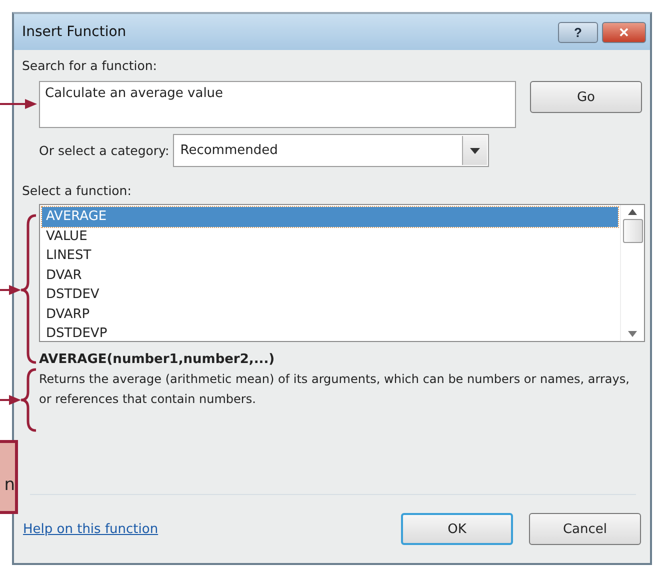 The height and width of the screenshot is (570, 664). What do you see at coordinates (203, 529) in the screenshot?
I see `help-link: Help on this function` at bounding box center [203, 529].